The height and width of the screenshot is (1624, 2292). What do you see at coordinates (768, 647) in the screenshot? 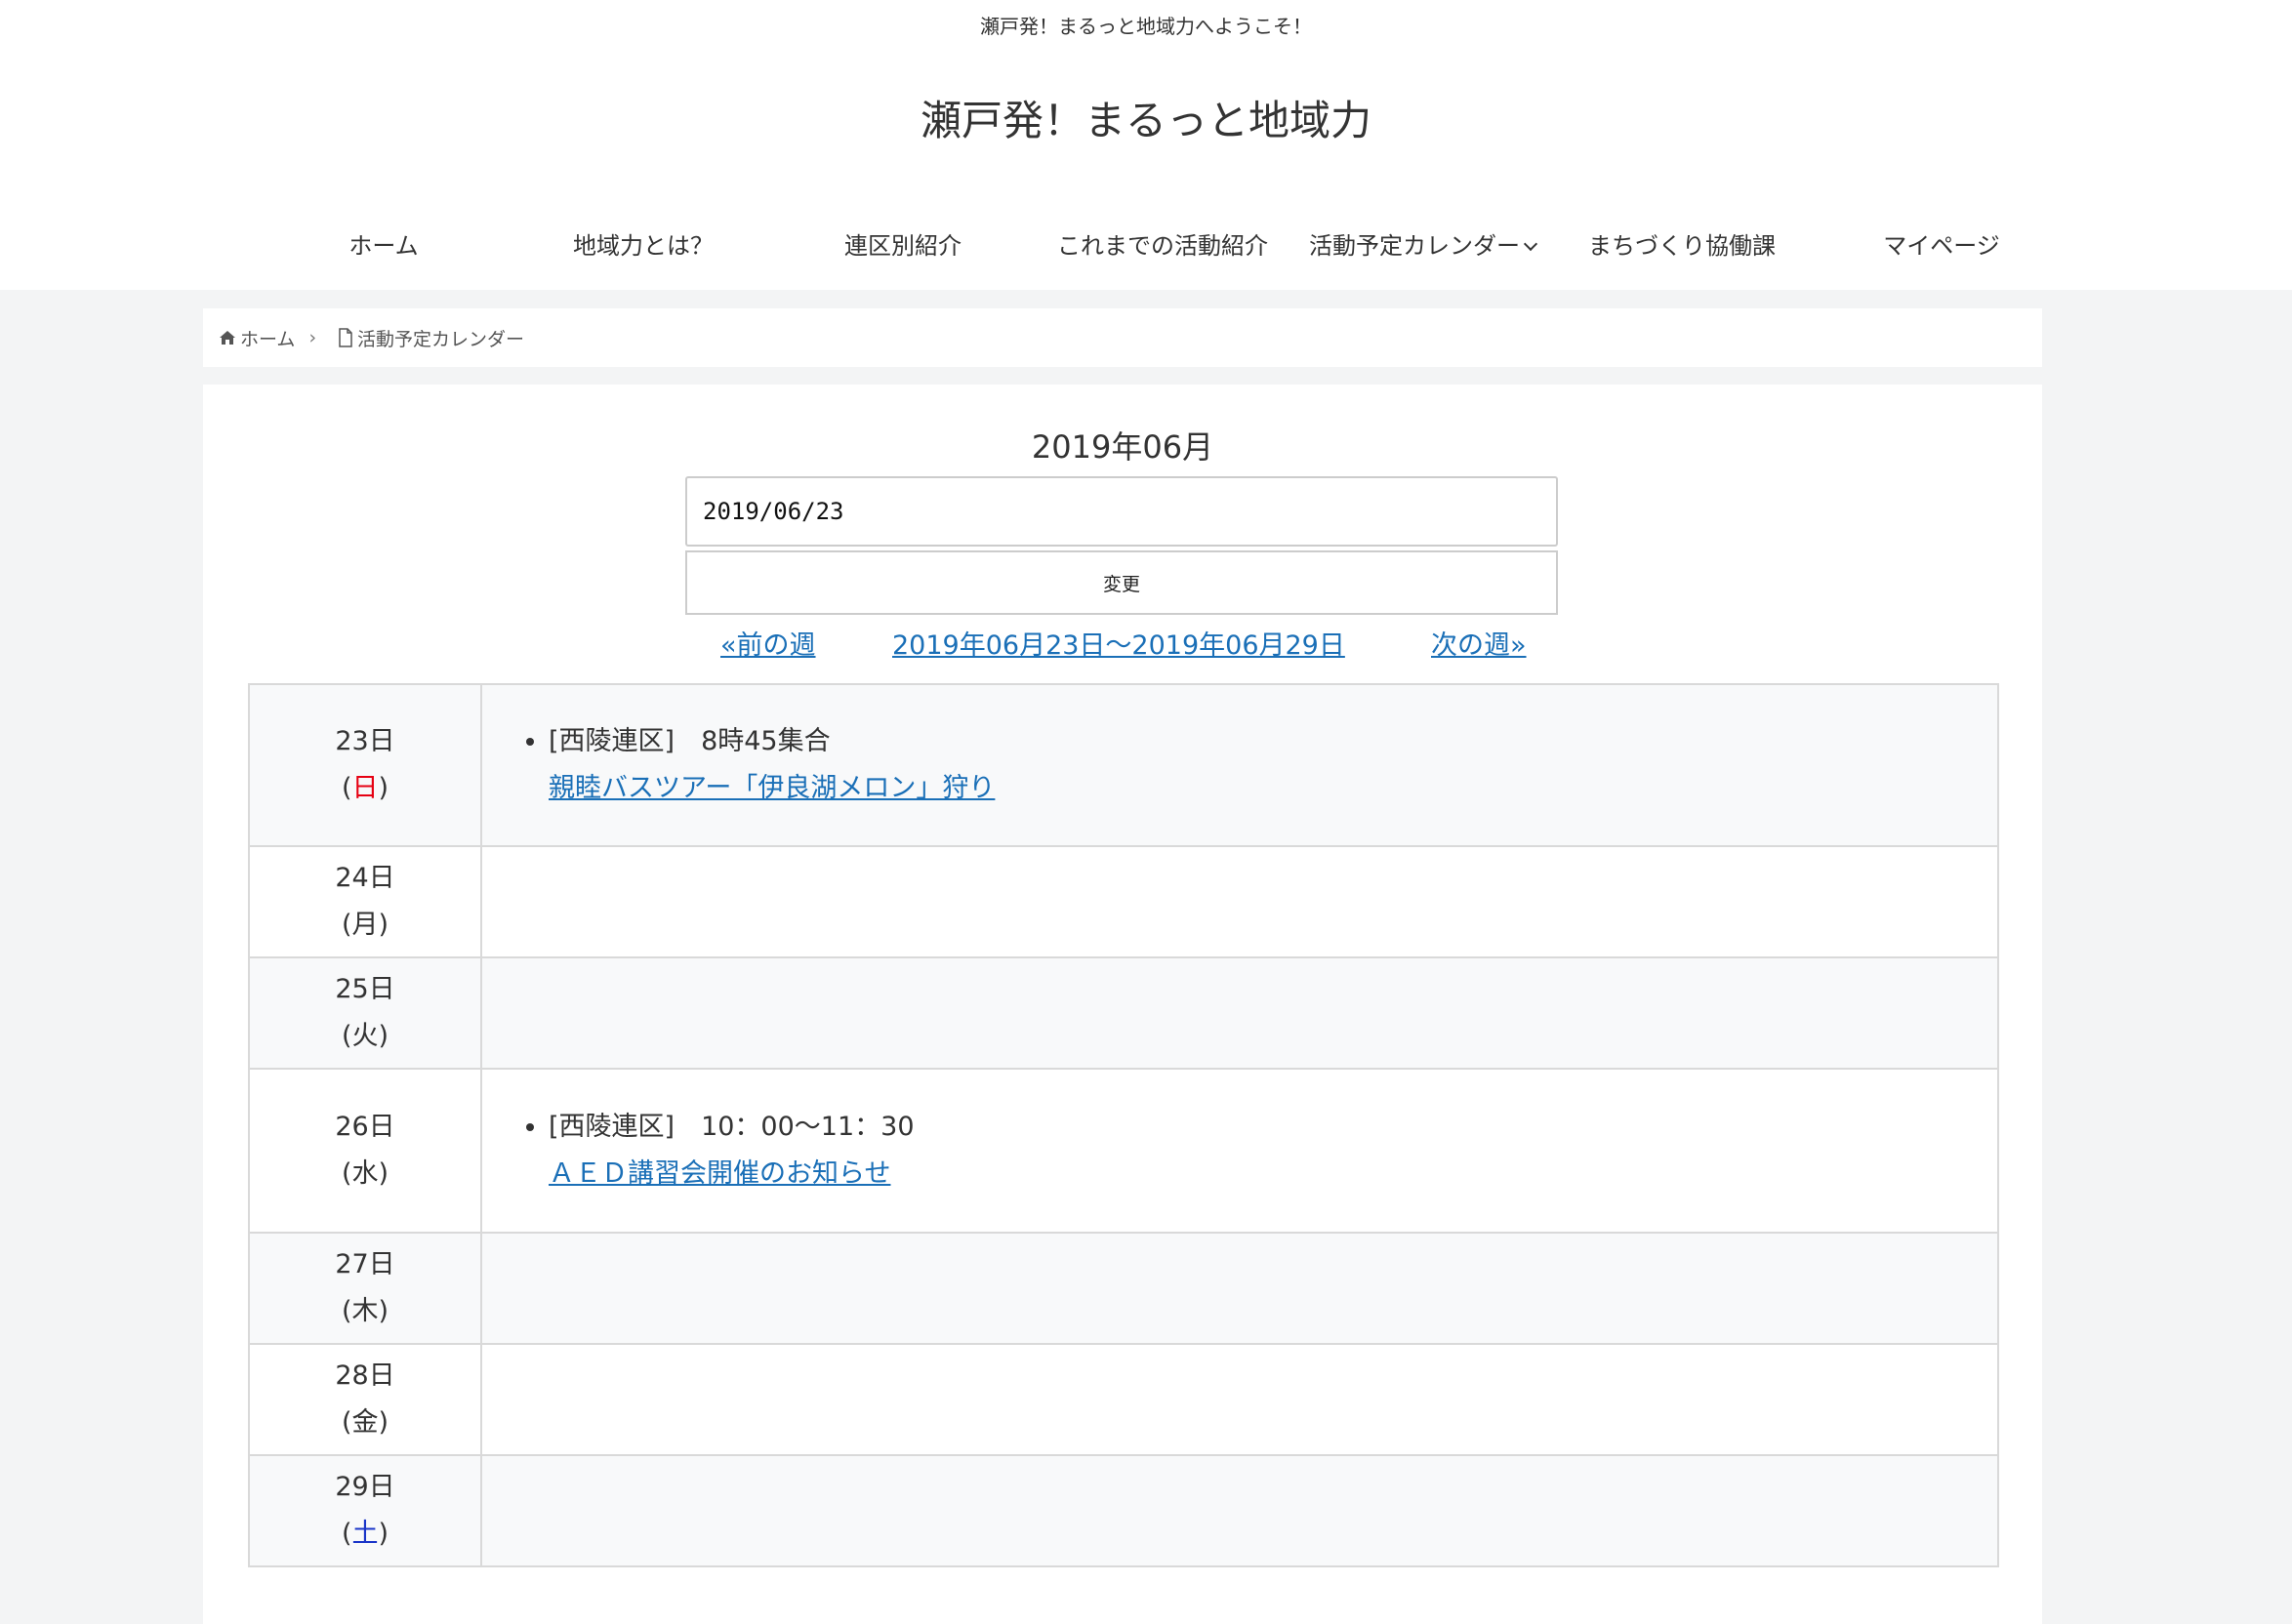
I see `prev-week-link: «前の週` at bounding box center [768, 647].